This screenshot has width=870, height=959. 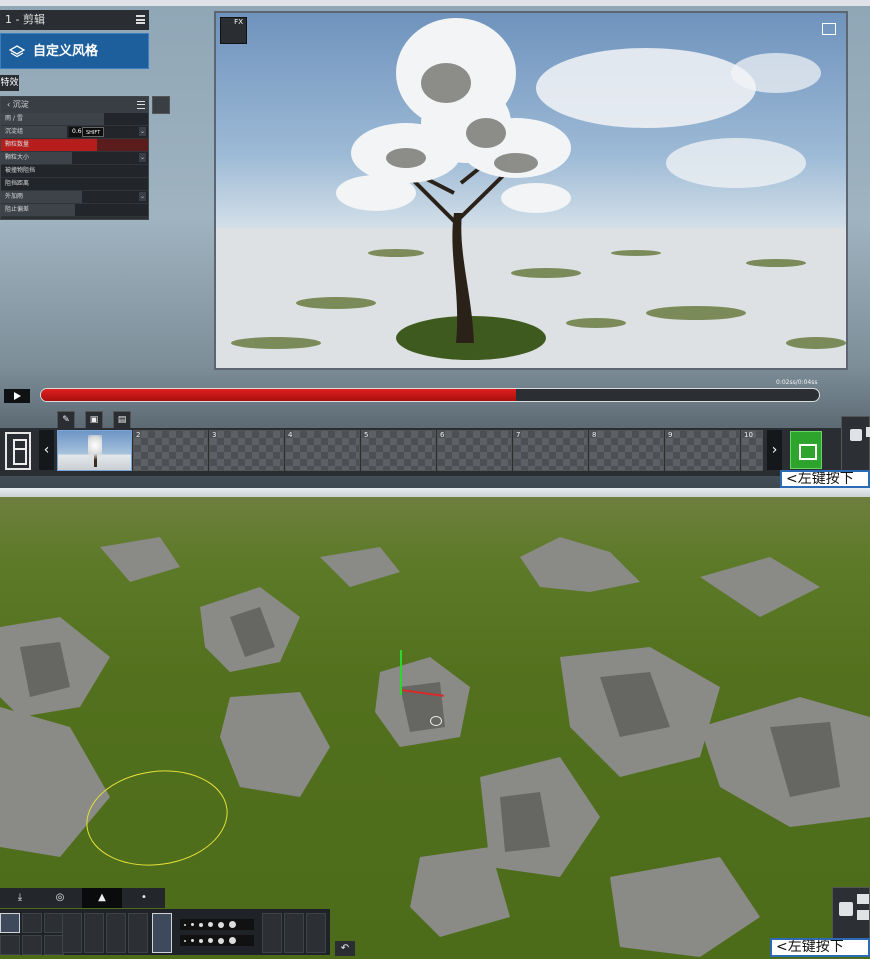 I want to click on param-slider: 外加雨 ⌄, so click(x=74, y=197).